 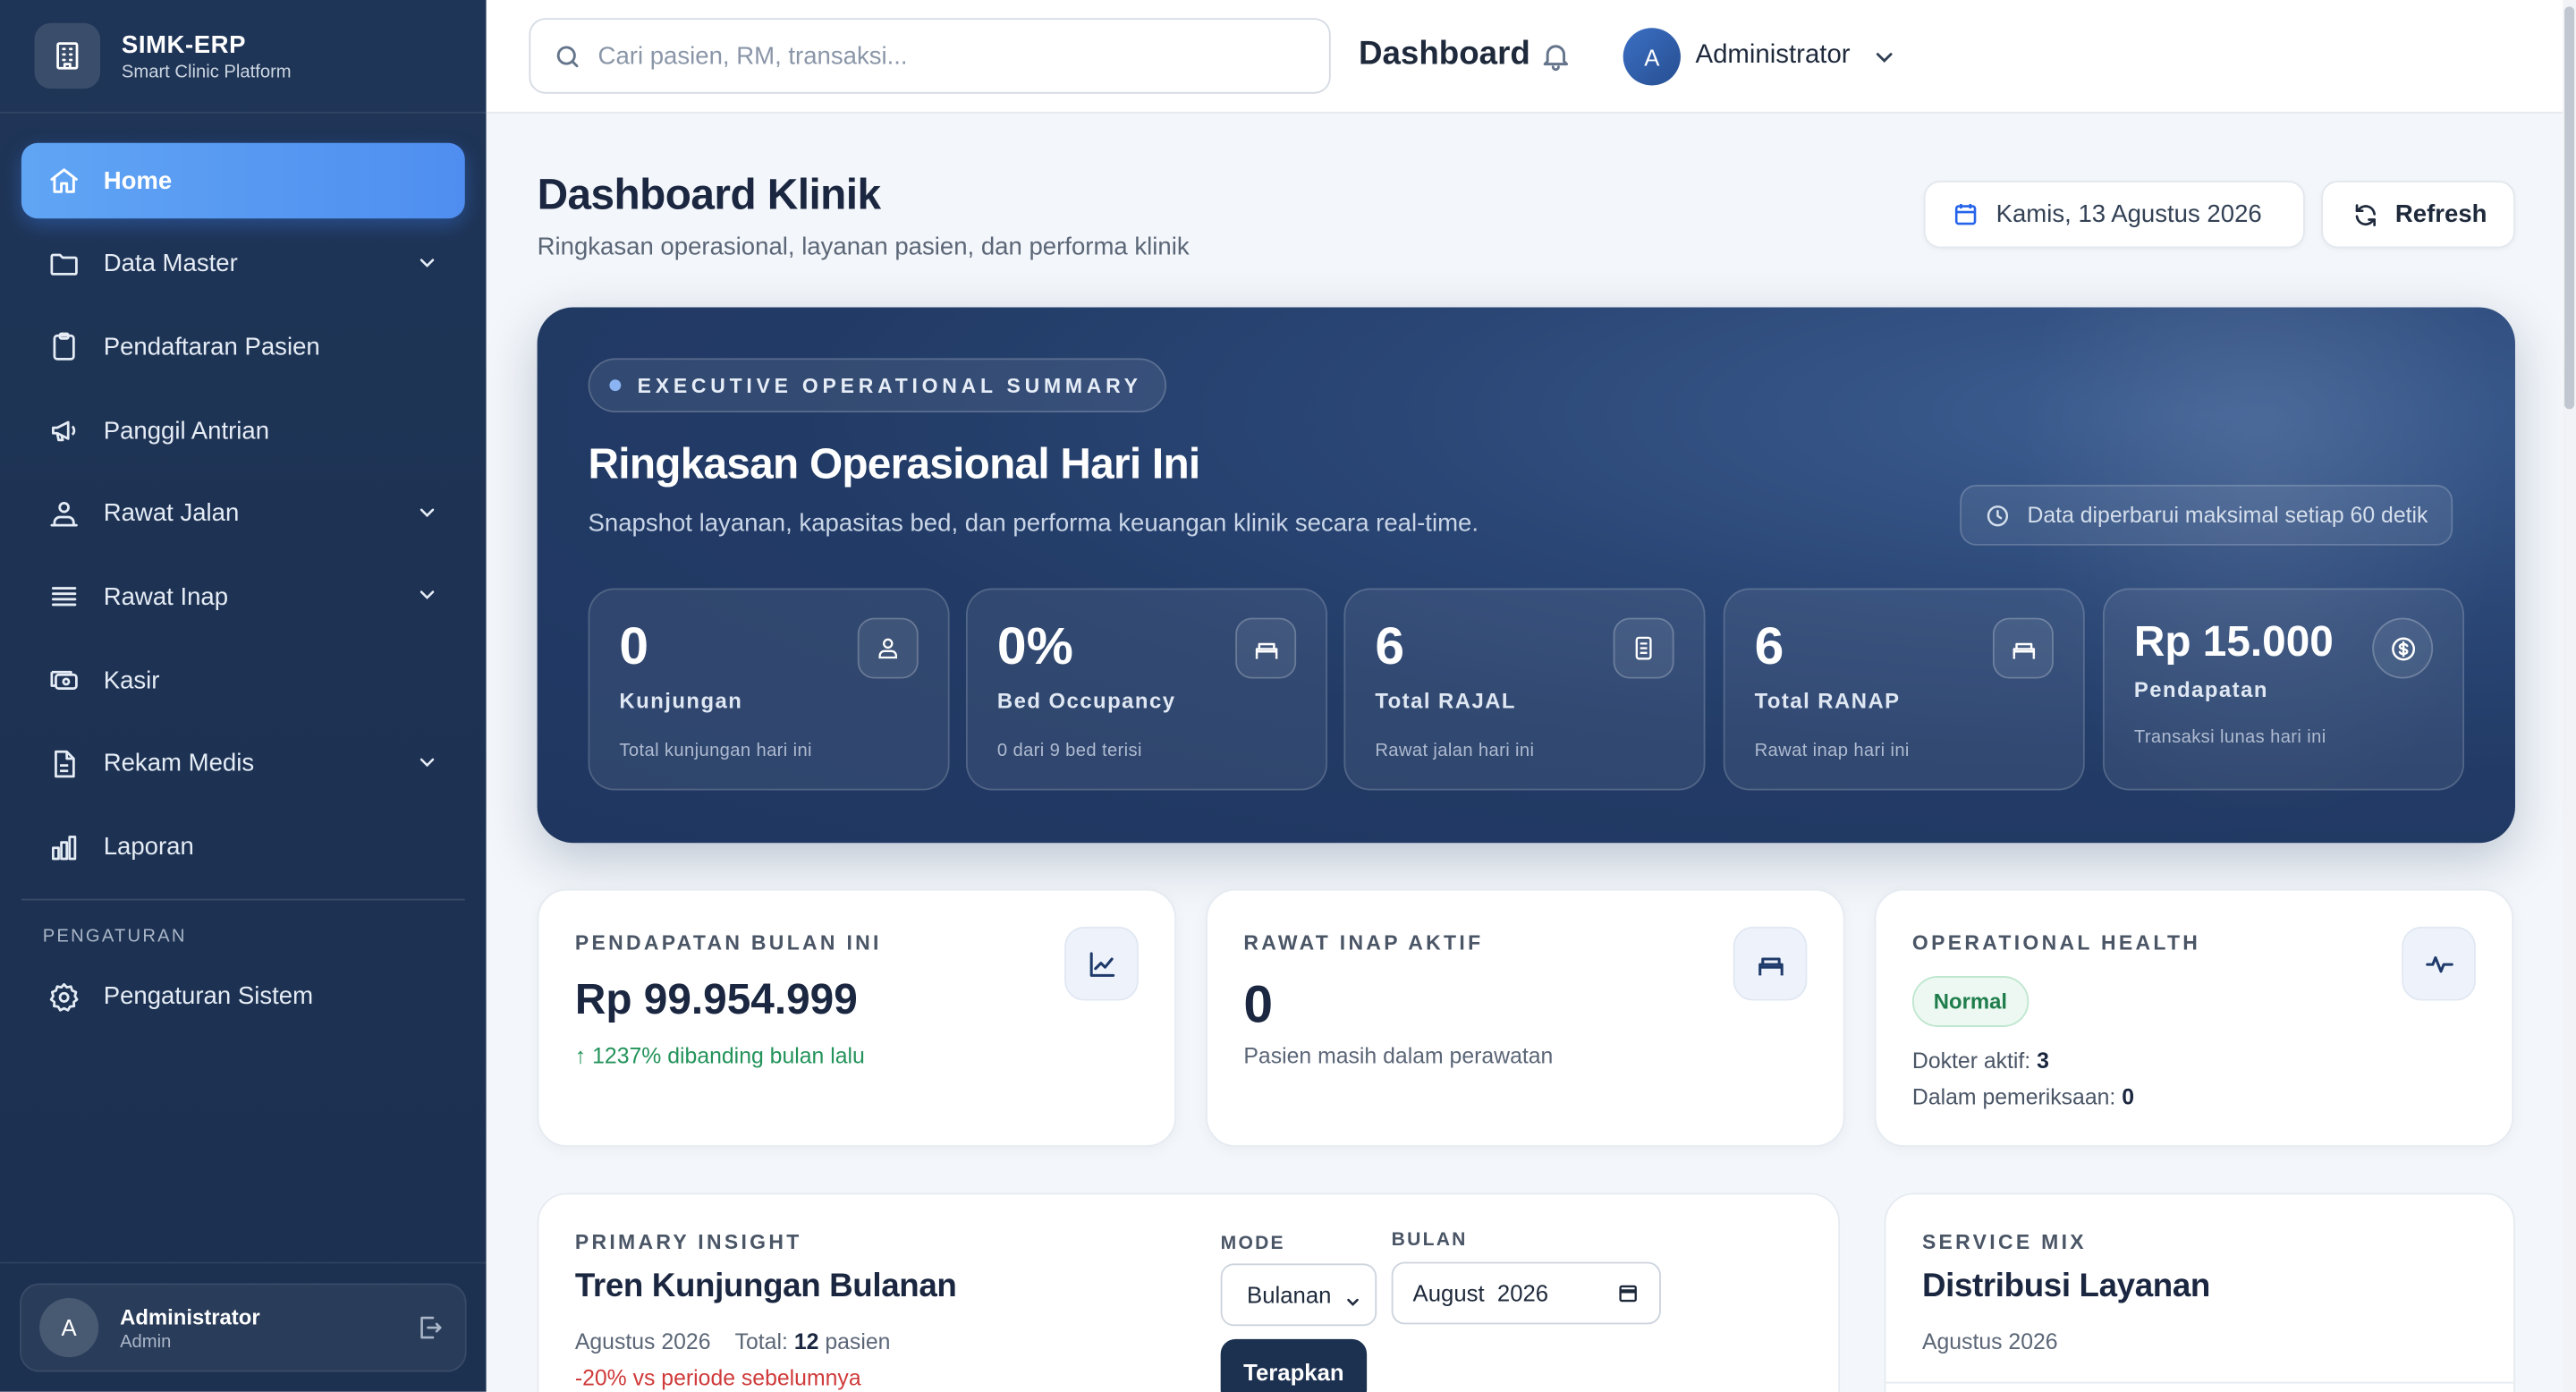 I want to click on sidebar-item-label: Pengaturan Sistem, so click(x=208, y=996).